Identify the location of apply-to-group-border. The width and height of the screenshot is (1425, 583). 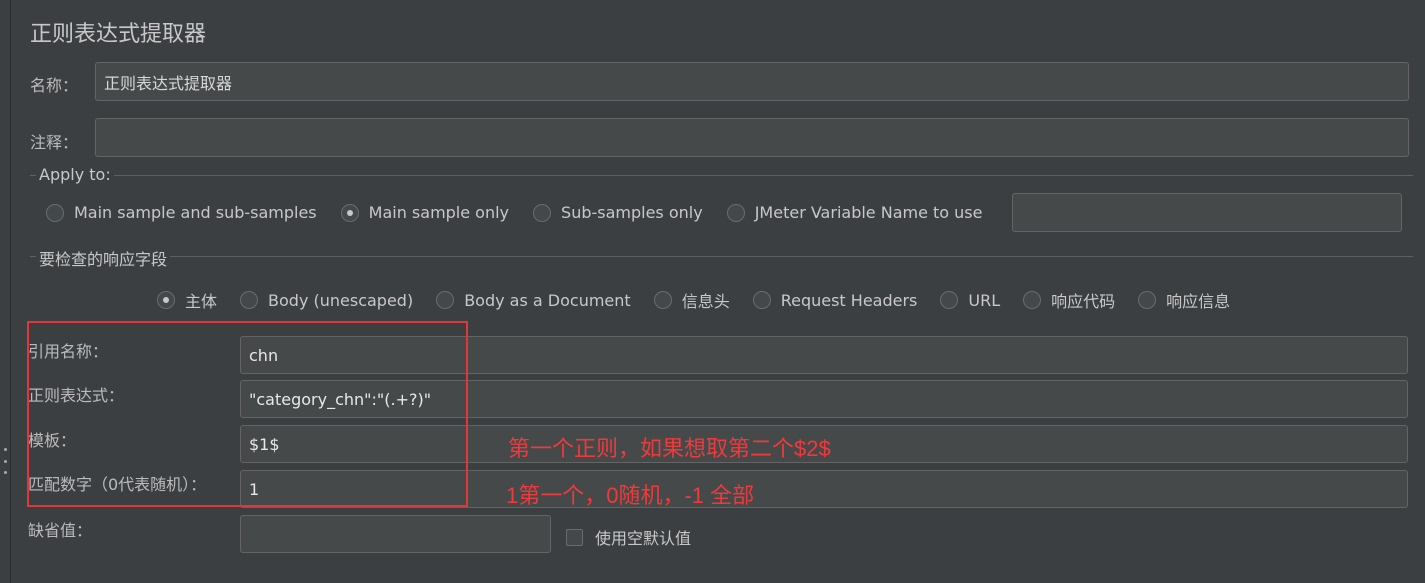
(721, 175).